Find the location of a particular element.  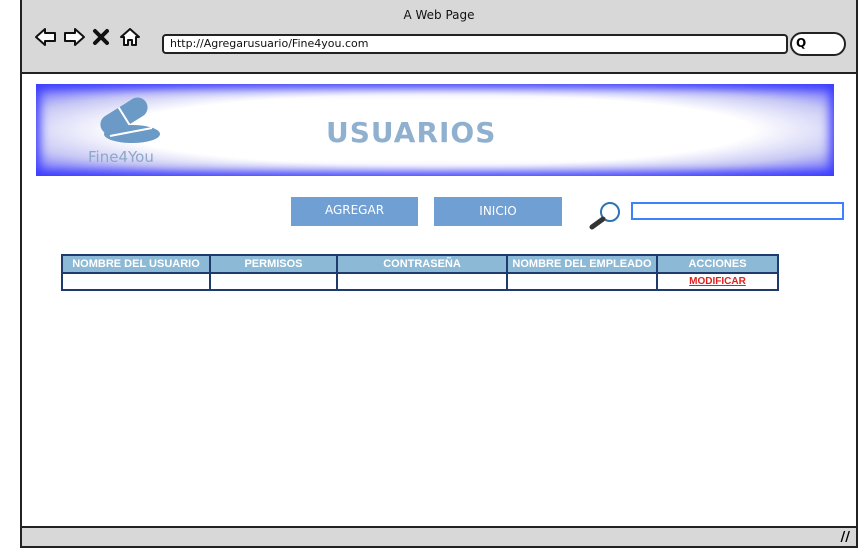

browser-search-button: Q is located at coordinates (818, 44).